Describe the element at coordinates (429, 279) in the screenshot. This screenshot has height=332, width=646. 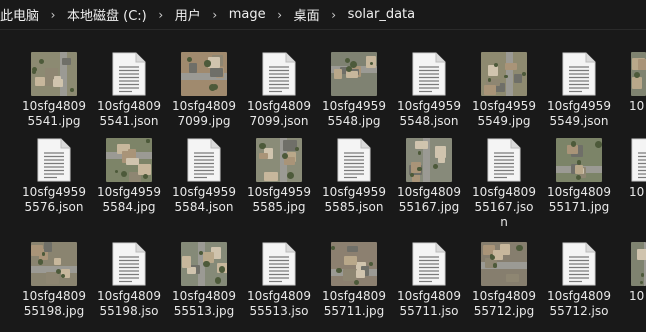
I see `json-file-item: 10sfg4809 55711.jso` at that location.